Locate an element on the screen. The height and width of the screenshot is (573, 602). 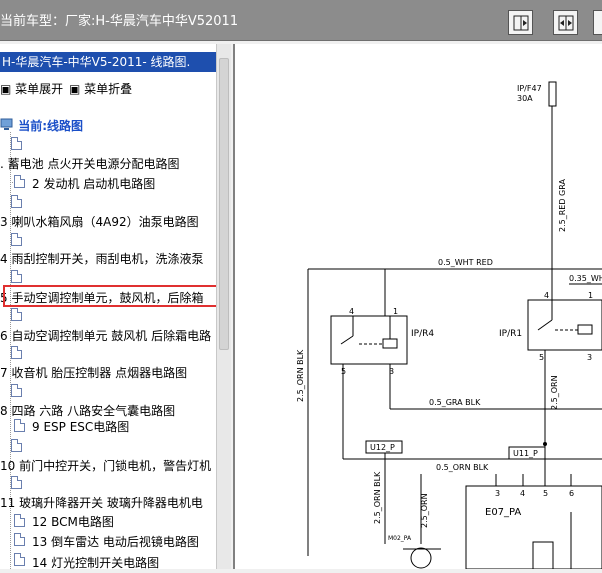
tree-item: 9 ESP ESC电路图 is located at coordinates (80, 426).